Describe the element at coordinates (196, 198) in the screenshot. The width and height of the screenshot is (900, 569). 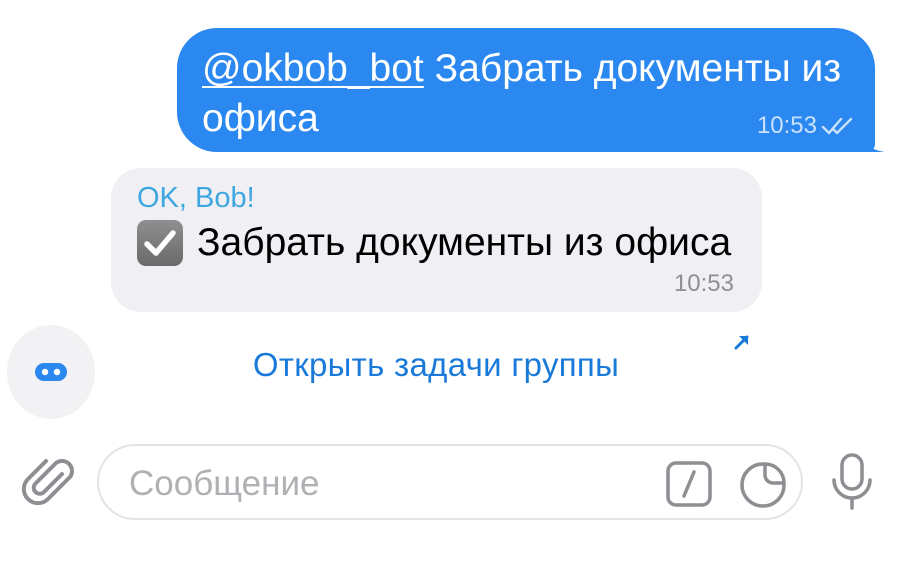
I see `sender-name: OK, Bob!` at that location.